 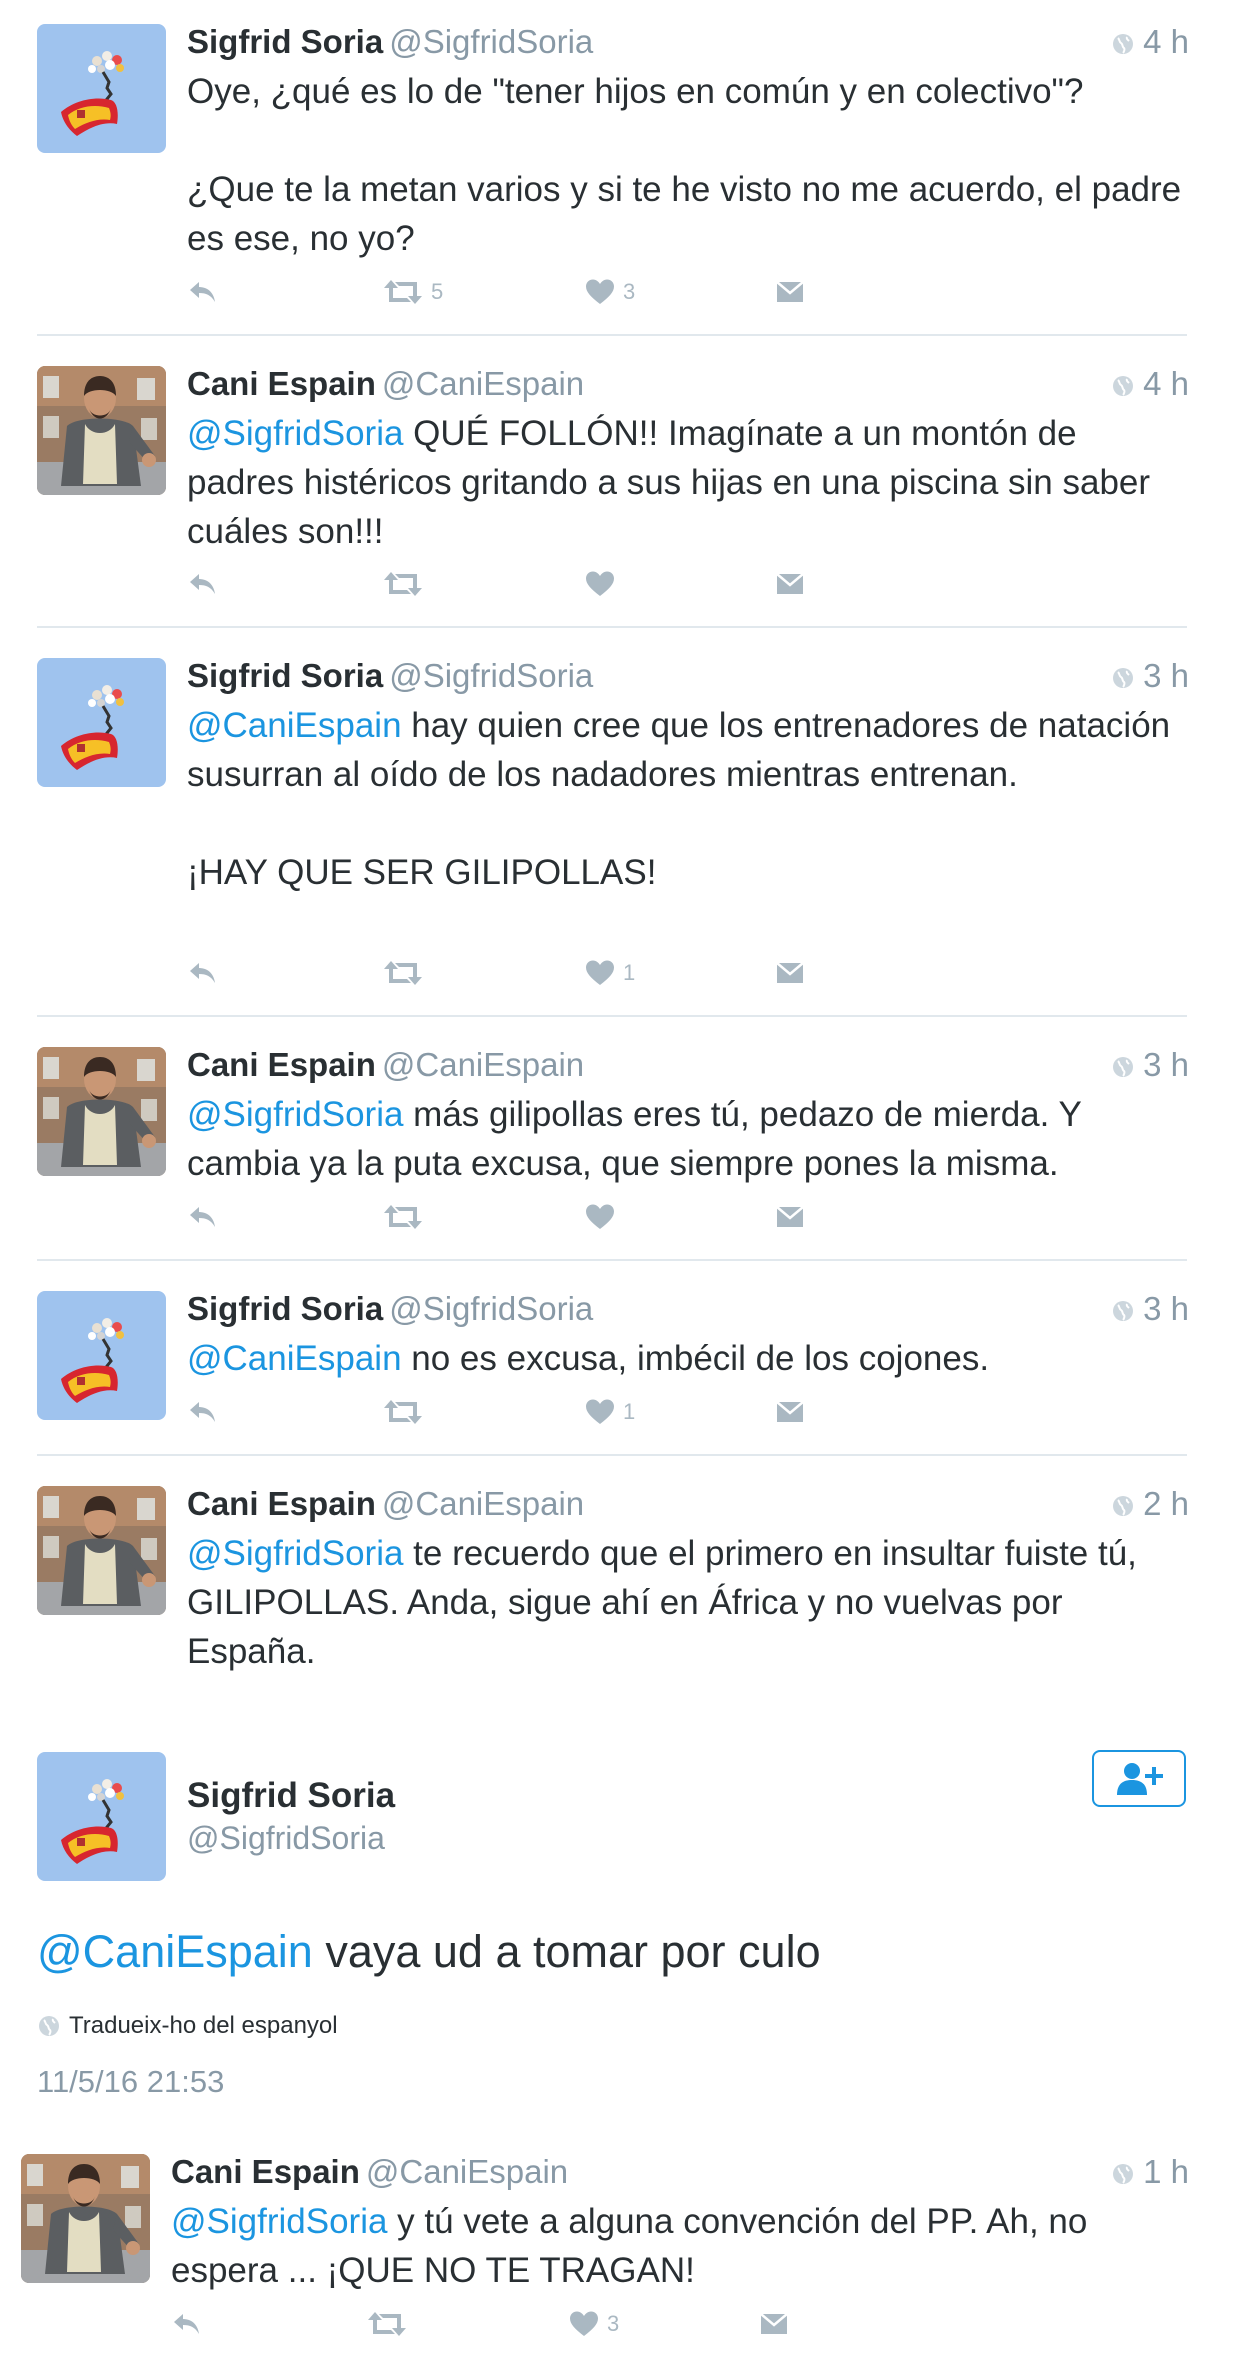 I want to click on main-user-handle: @SigfridSoria, so click(x=286, y=1838).